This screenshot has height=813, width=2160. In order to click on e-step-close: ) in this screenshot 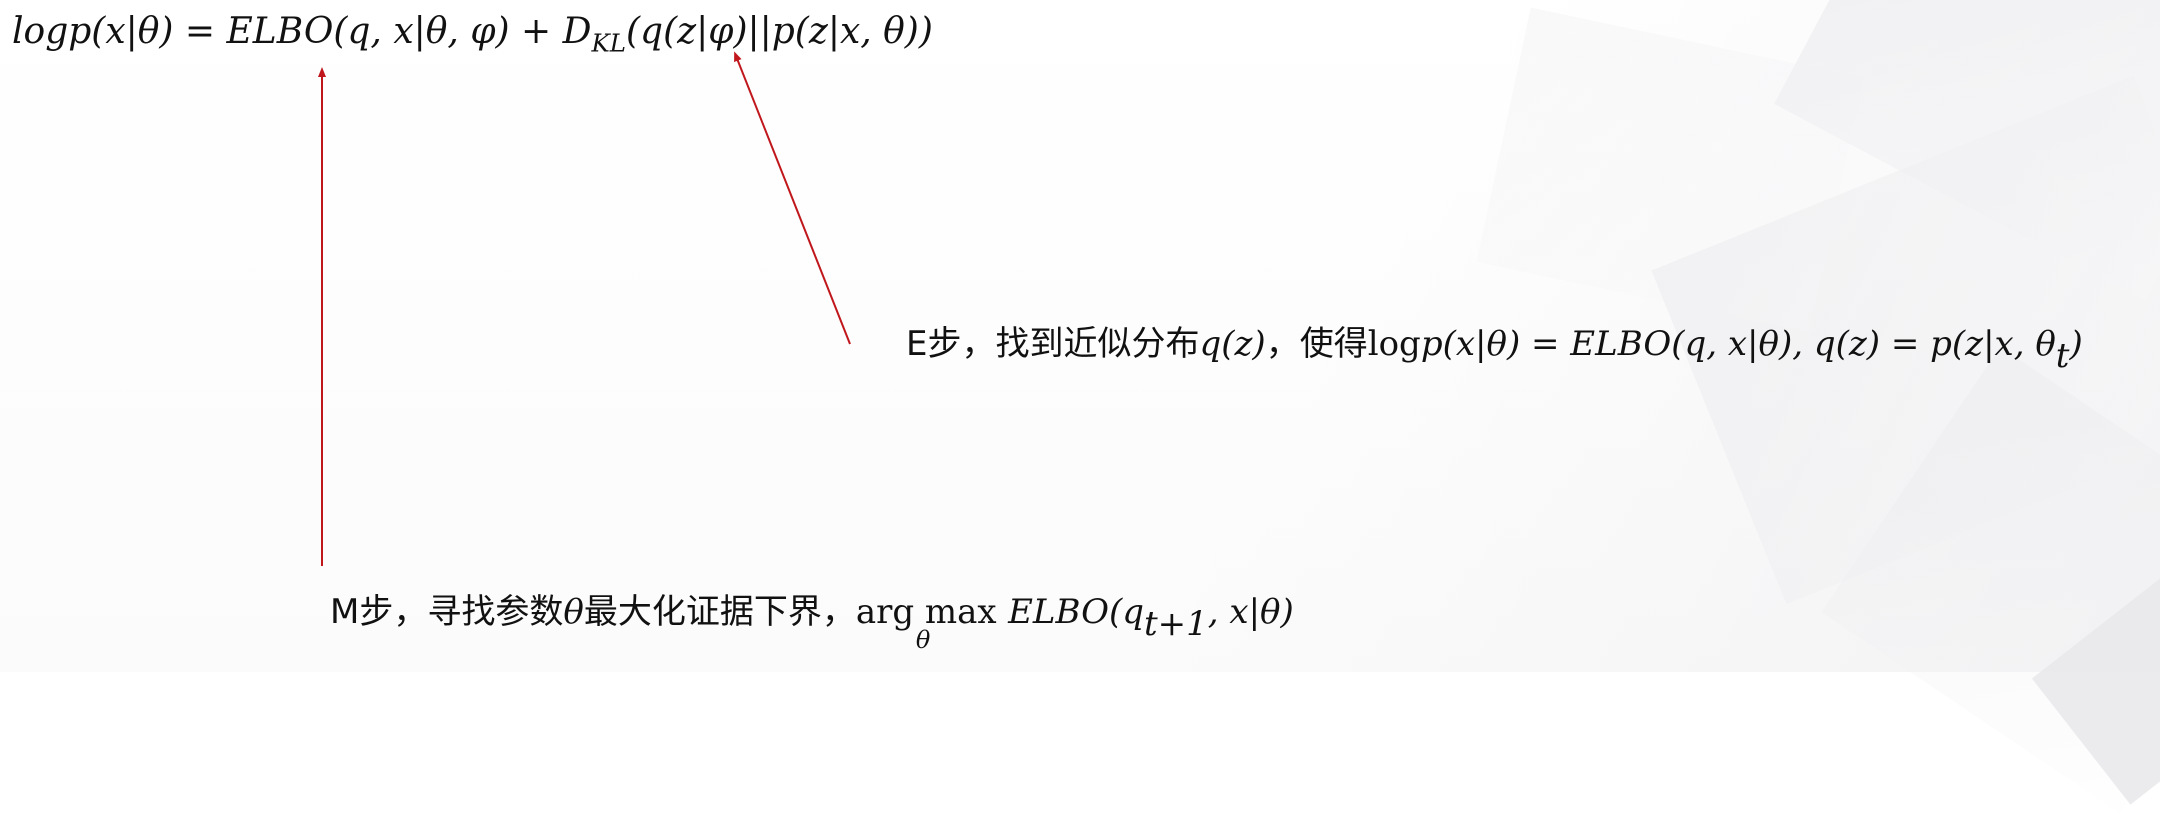, I will do `click(2076, 344)`.